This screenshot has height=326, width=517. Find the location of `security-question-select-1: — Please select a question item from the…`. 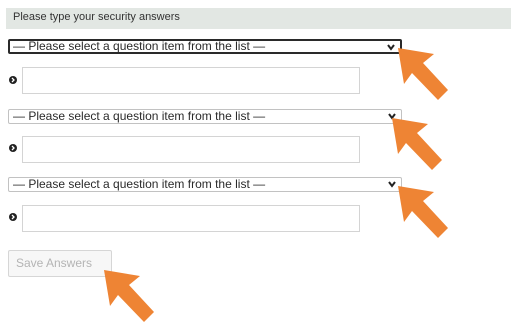

security-question-select-1: — Please select a question item from the… is located at coordinates (205, 46).